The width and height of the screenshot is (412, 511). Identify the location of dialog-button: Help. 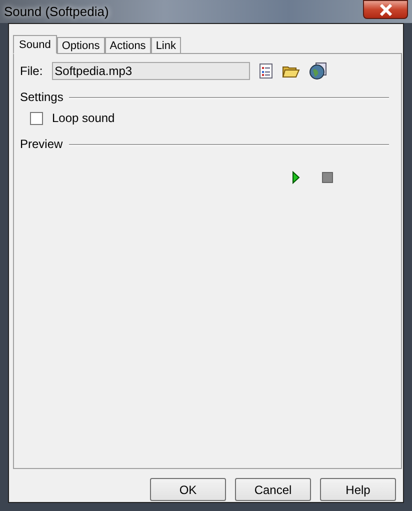
(358, 489).